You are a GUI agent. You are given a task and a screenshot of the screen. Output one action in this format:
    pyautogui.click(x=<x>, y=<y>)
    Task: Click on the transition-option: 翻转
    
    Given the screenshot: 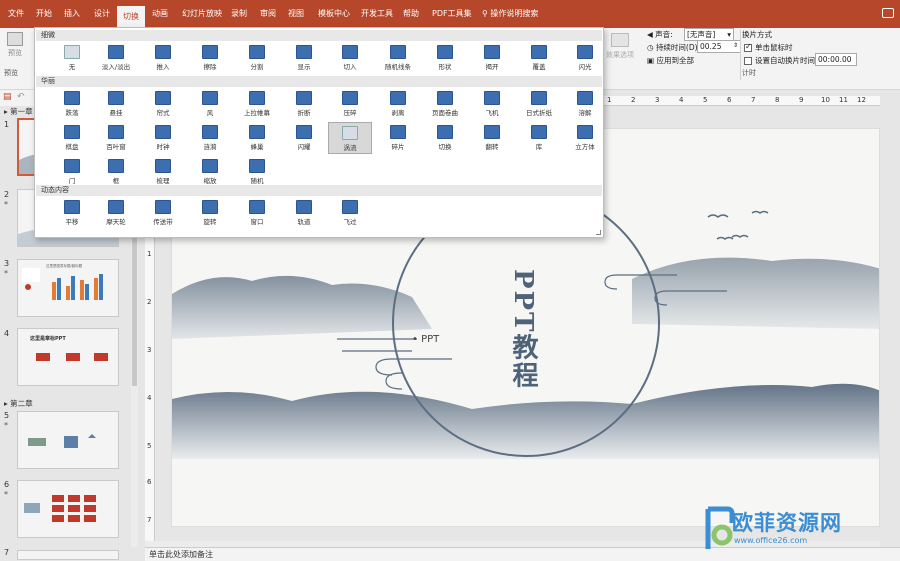 What is the action you would take?
    pyautogui.click(x=492, y=138)
    